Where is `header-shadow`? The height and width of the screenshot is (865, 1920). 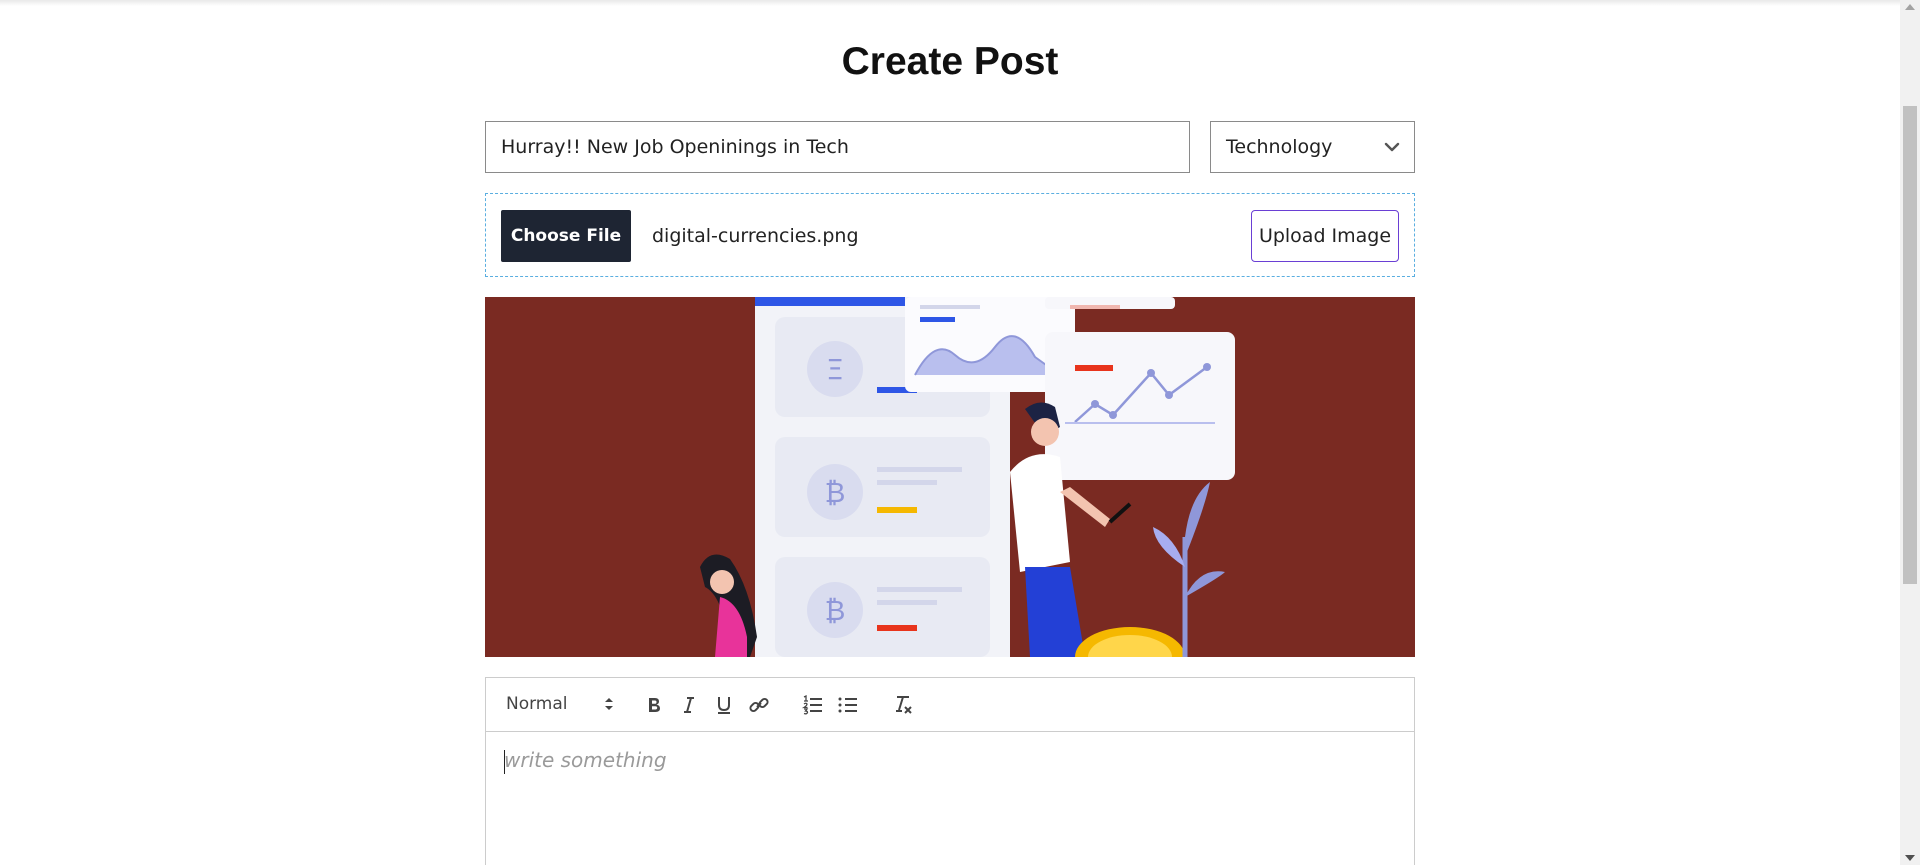 header-shadow is located at coordinates (950, 3).